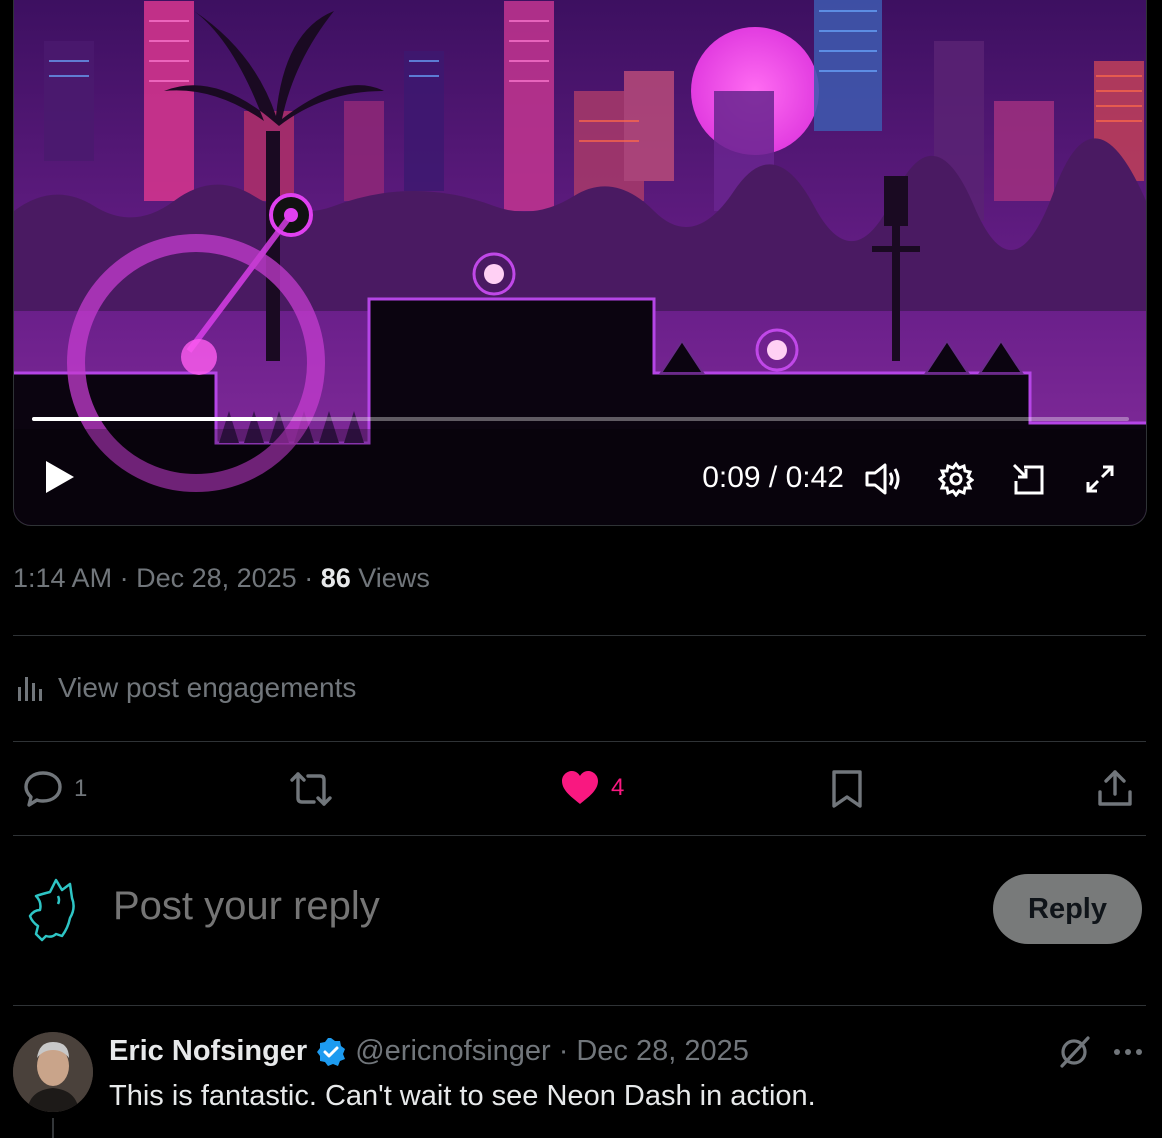 The image size is (1162, 1138). What do you see at coordinates (30, 689) in the screenshot?
I see `analytics-icon` at bounding box center [30, 689].